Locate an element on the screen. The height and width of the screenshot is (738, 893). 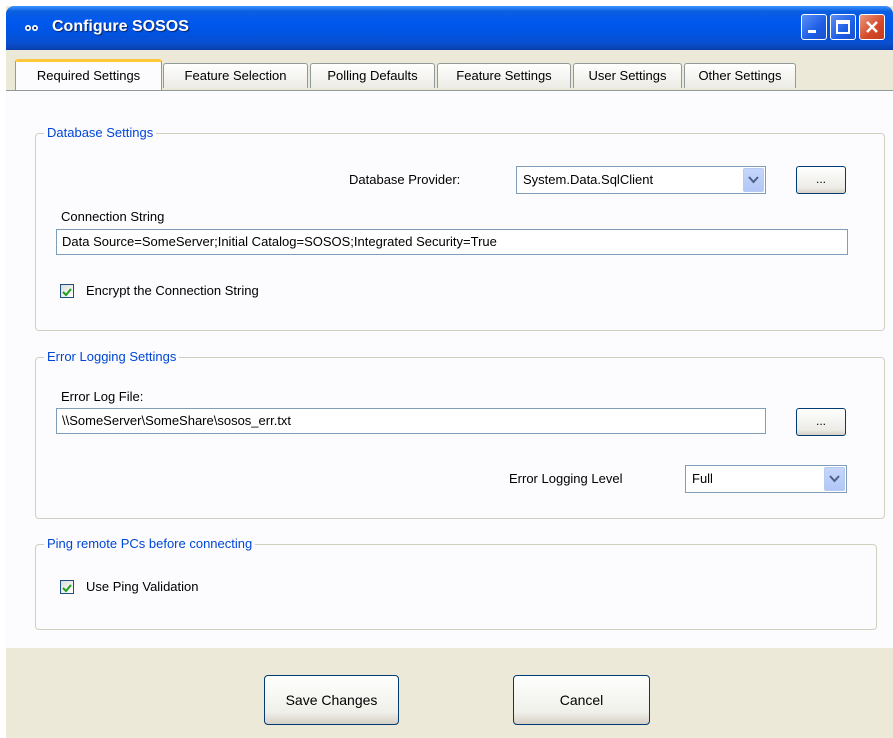
encrypt-label: Encrypt the Connection String is located at coordinates (172, 290).